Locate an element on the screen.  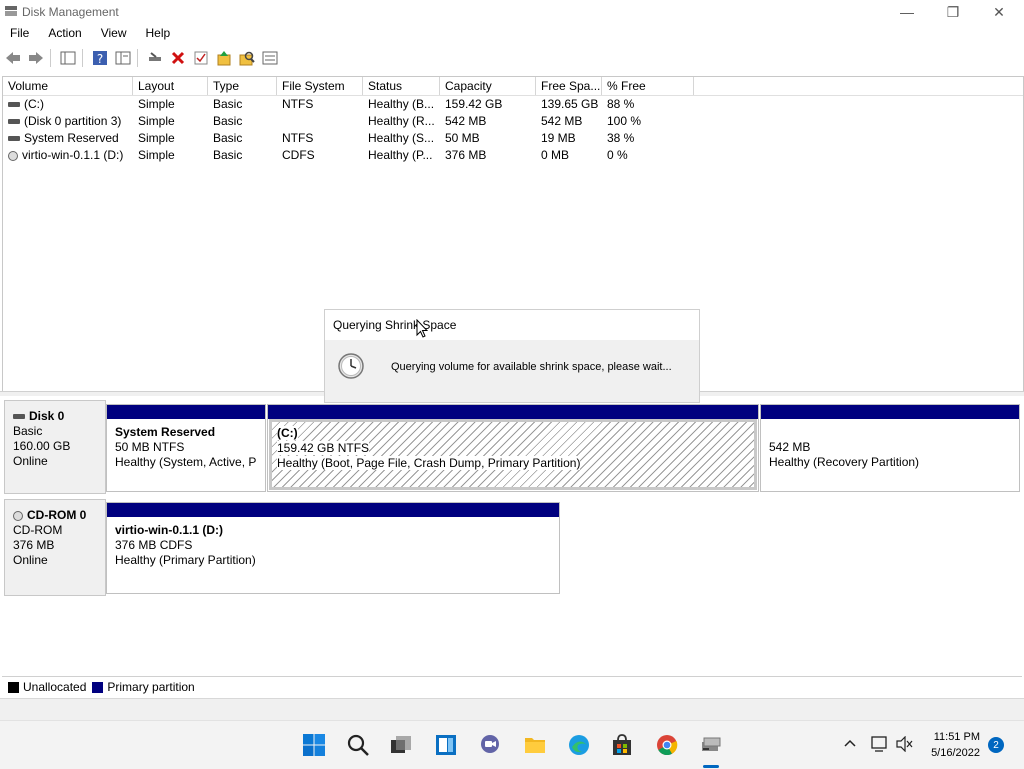
store-icon is located at coordinates (622, 744).